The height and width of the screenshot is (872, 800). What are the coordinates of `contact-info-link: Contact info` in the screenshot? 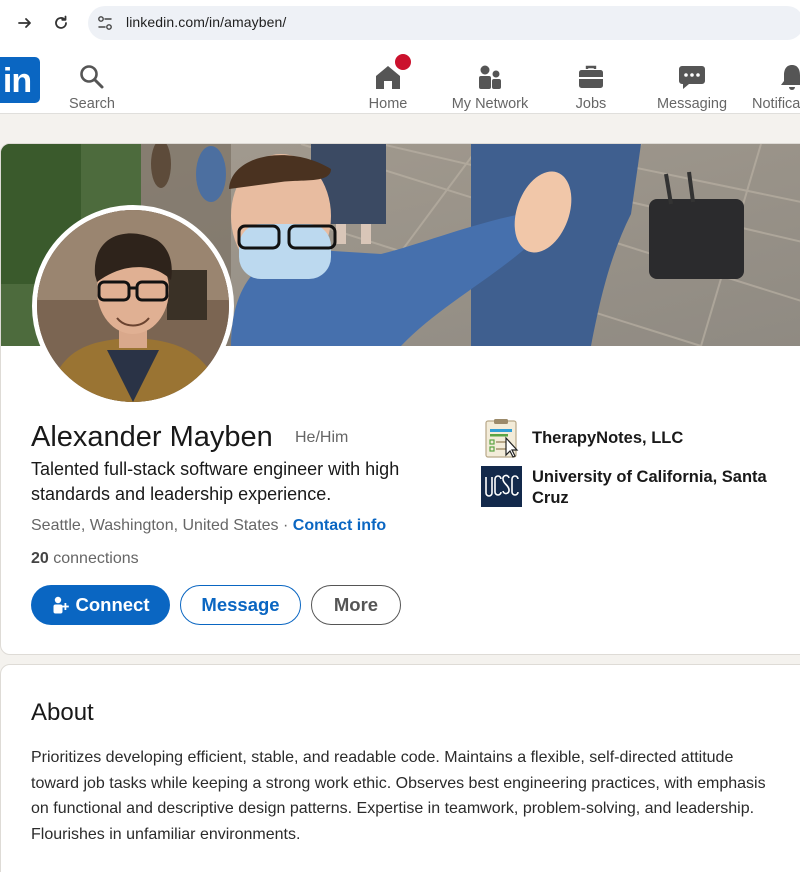 It's located at (339, 525).